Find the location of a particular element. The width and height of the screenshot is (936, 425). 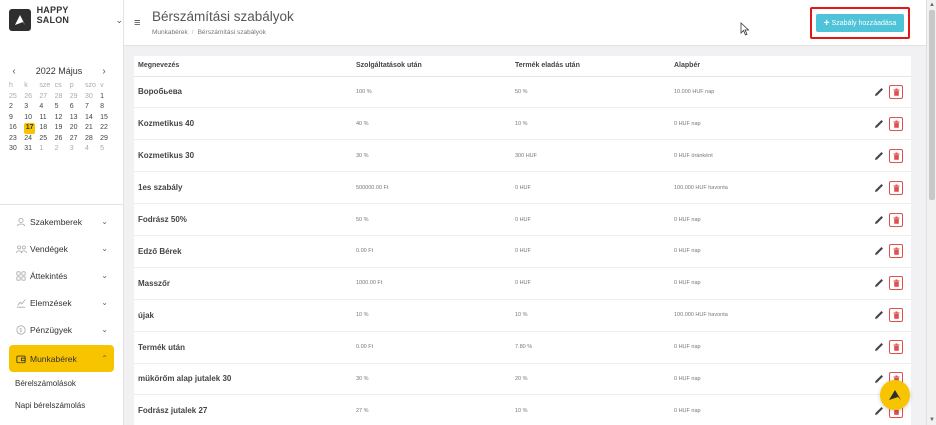

sidebar-item-szakemberek: Szakemberek ⌄ is located at coordinates (61, 221).